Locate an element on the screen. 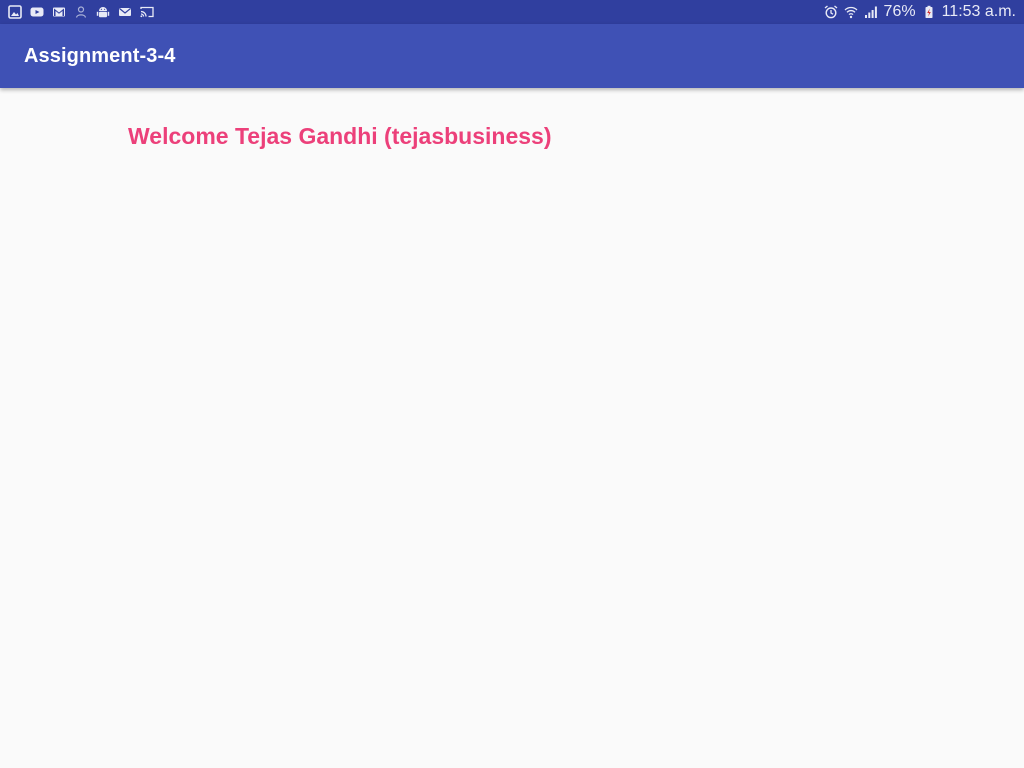 This screenshot has width=1024, height=768. youtube-icon is located at coordinates (37, 12).